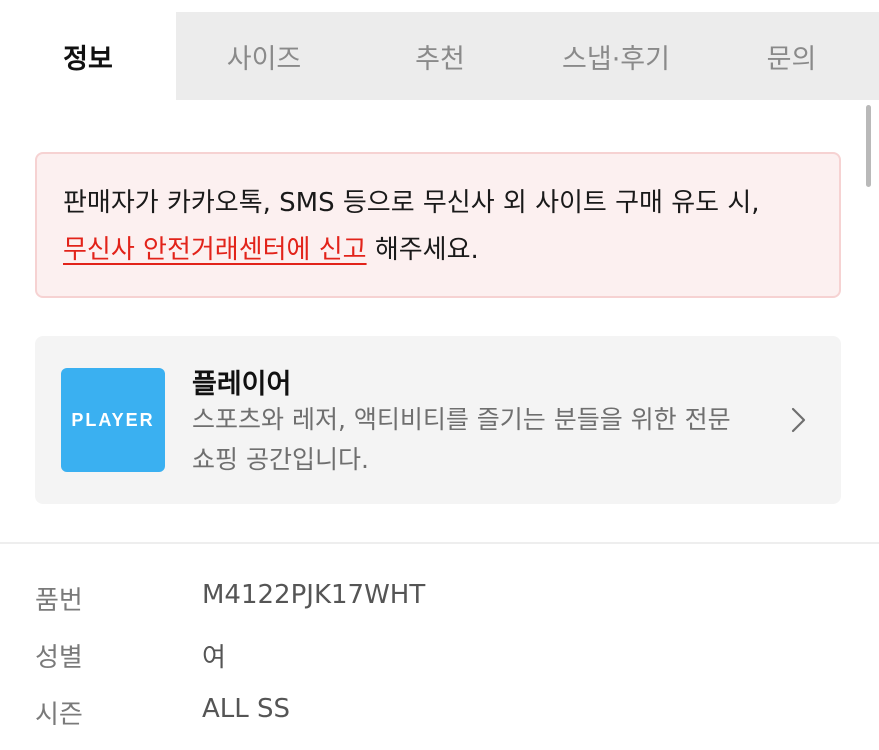 Image resolution: width=879 pixels, height=750 pixels. What do you see at coordinates (422, 250) in the screenshot?
I see `warning-suffix: 해주세요.` at bounding box center [422, 250].